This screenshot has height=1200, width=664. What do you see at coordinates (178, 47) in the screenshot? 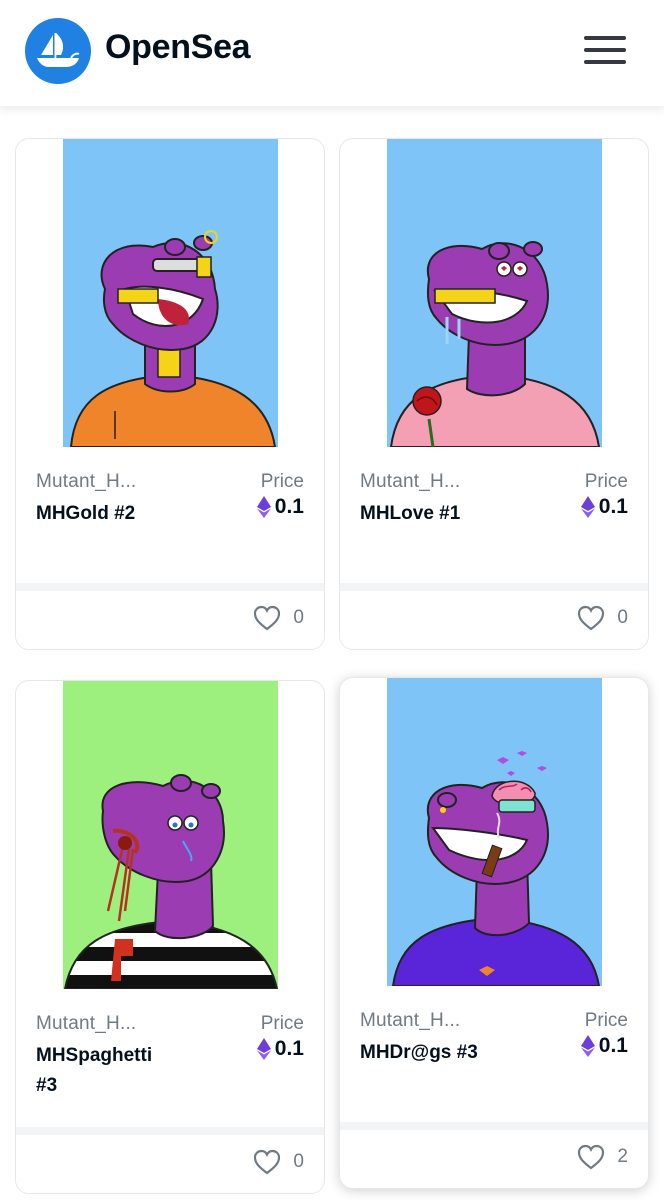
I see `brand-name: OpenSea` at bounding box center [178, 47].